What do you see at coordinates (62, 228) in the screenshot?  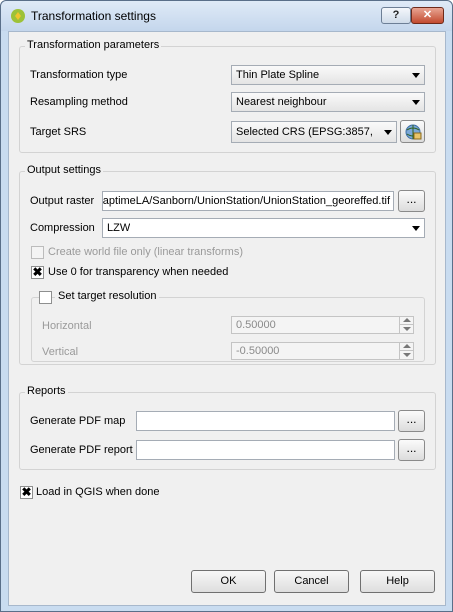 I see `compression-label: Compression` at bounding box center [62, 228].